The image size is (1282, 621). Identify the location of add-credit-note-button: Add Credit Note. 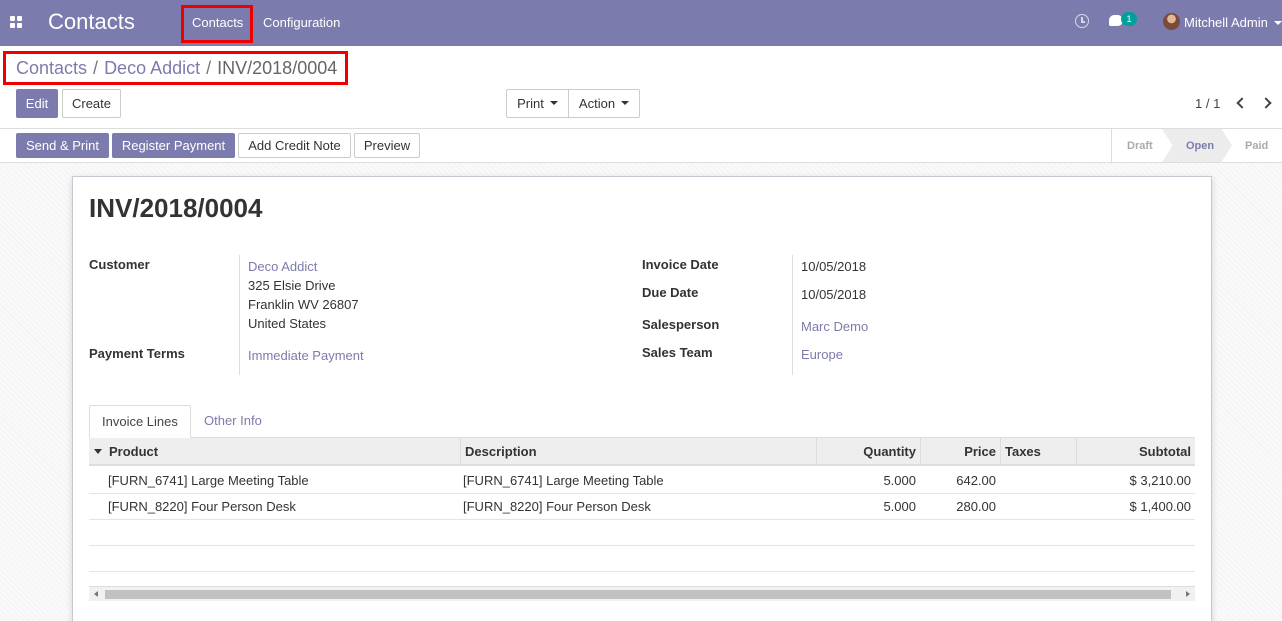
(294, 145).